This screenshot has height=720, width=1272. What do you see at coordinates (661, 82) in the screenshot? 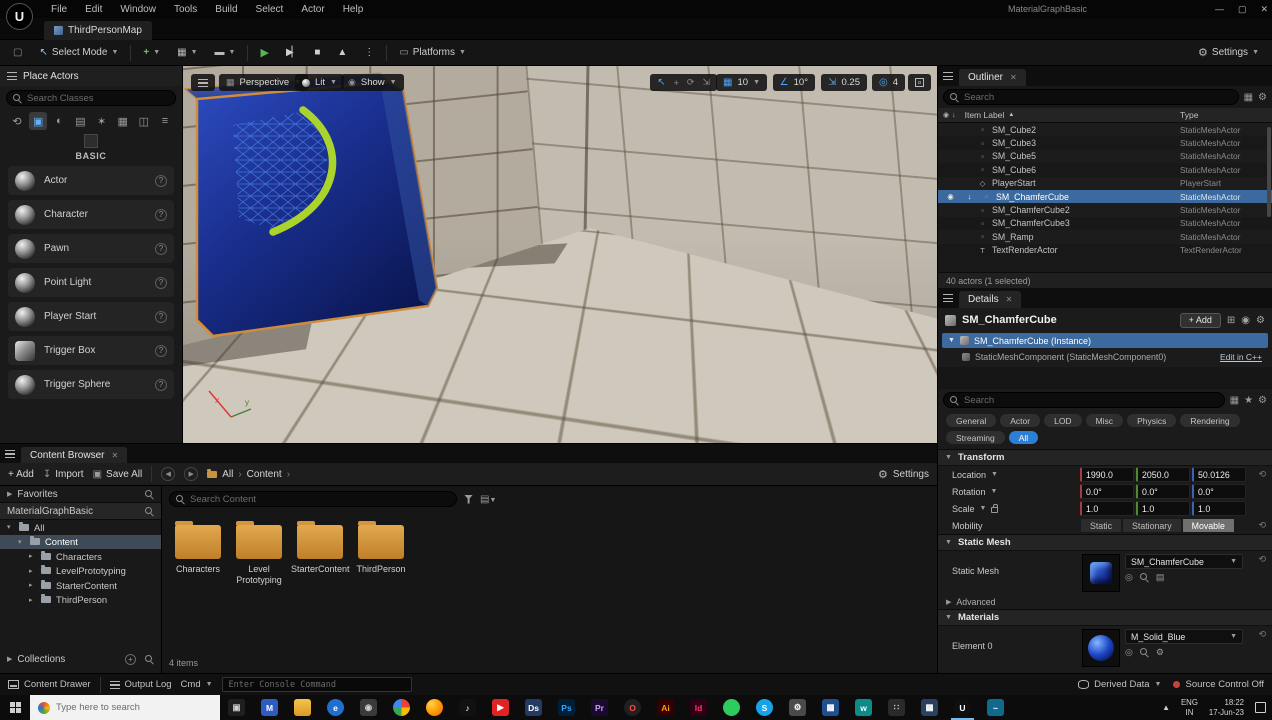
I see `select-tool-icon: ↖` at bounding box center [661, 82].